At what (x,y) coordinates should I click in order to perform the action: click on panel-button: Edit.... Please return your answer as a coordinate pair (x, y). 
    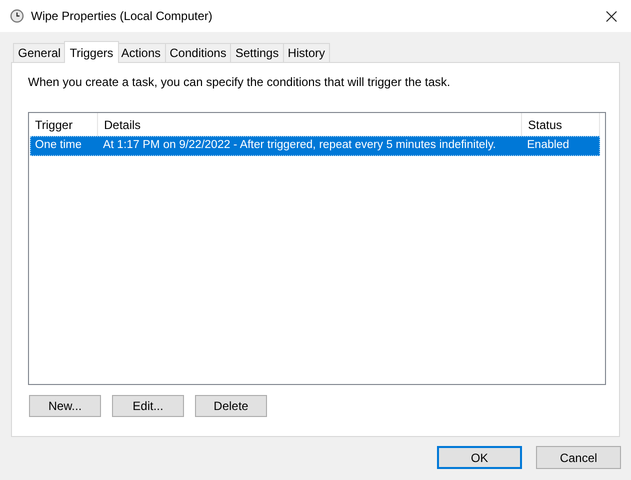
    Looking at the image, I should click on (148, 406).